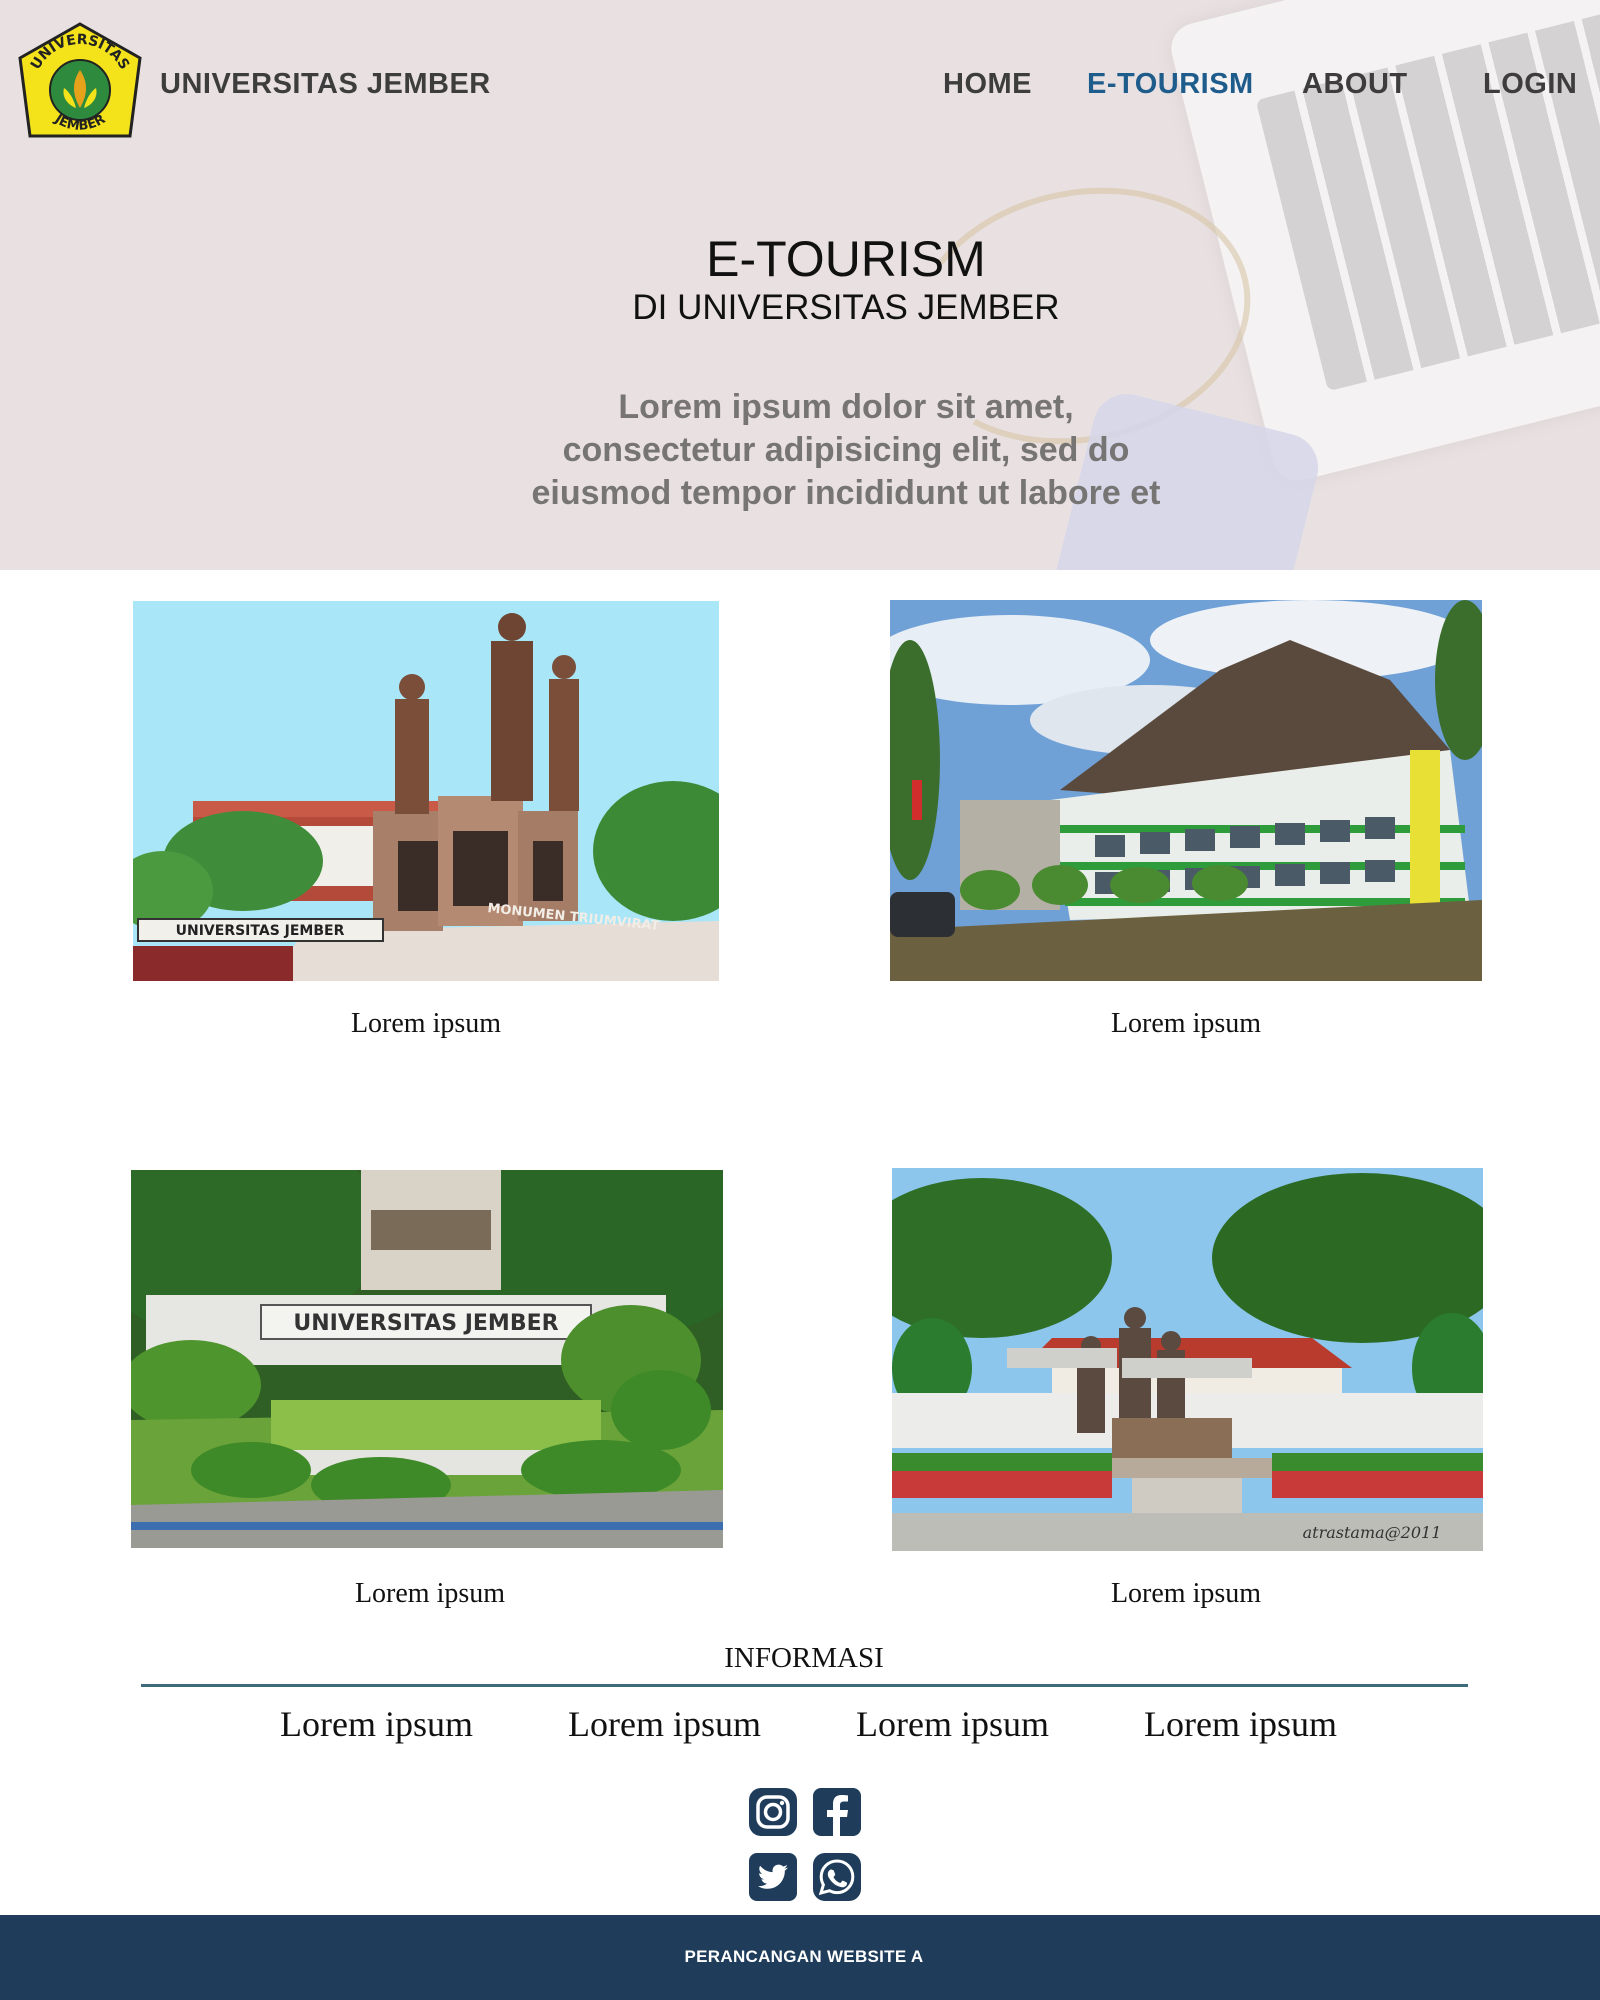 The width and height of the screenshot is (1600, 2000). Describe the element at coordinates (427, 1359) in the screenshot. I see `campus-entrance-sign-photo: UNIVERSITAS JEMBER` at that location.